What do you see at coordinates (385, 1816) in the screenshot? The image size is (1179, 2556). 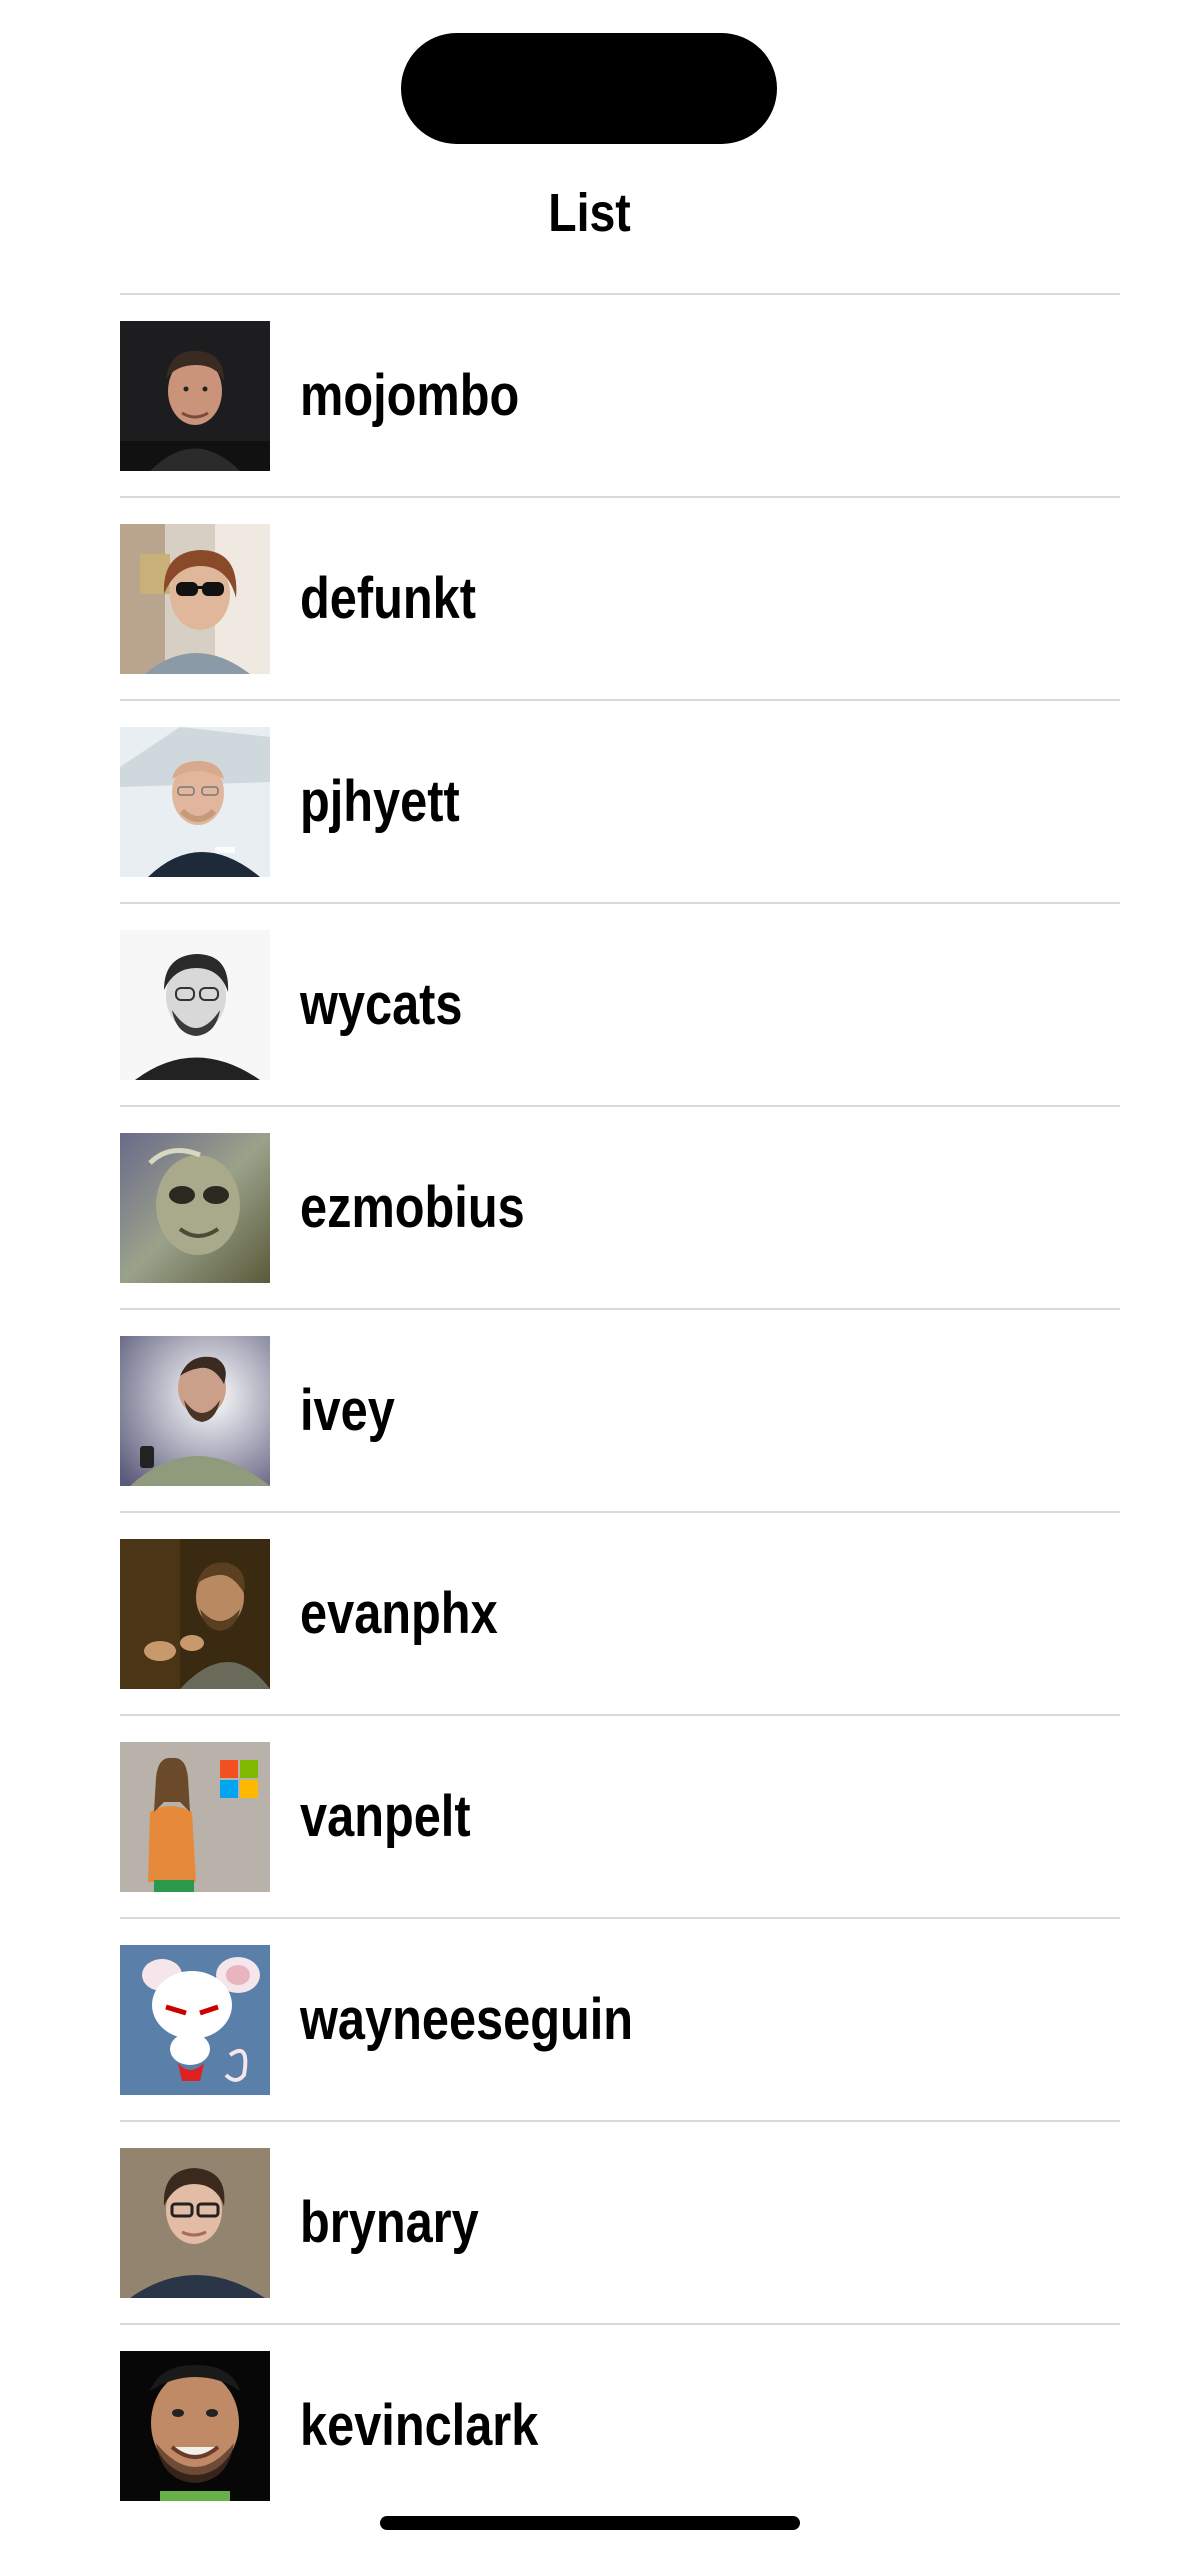 I see `username-label: vanpelt` at bounding box center [385, 1816].